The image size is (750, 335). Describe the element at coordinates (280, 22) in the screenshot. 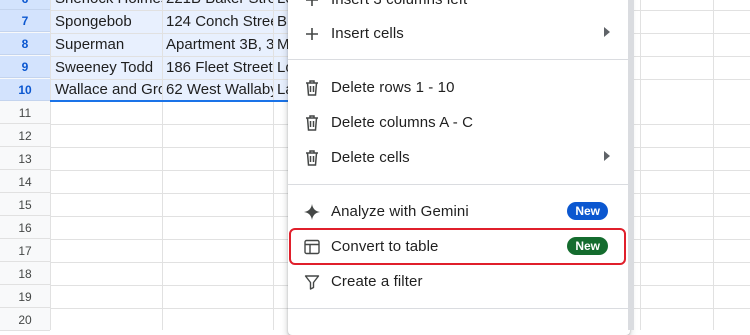

I see `cell: Bi` at that location.